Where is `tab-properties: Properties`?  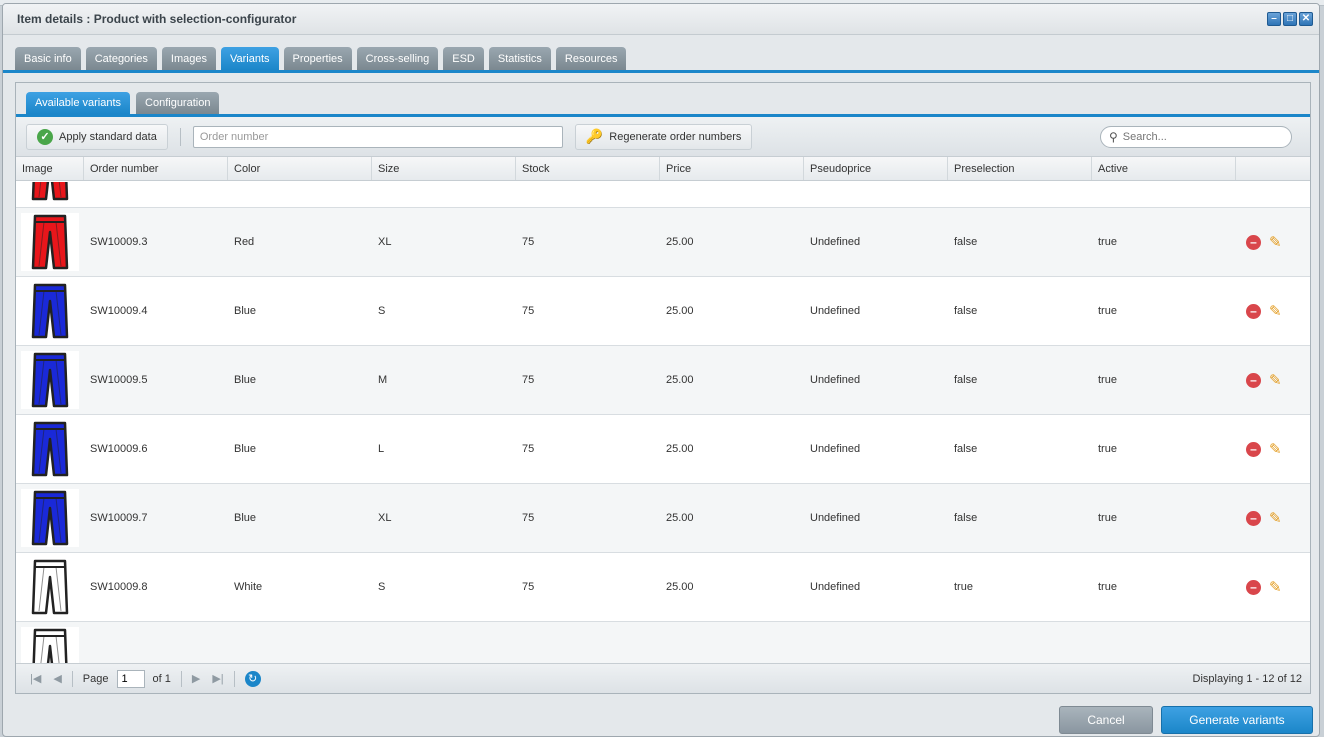 tab-properties: Properties is located at coordinates (317, 58).